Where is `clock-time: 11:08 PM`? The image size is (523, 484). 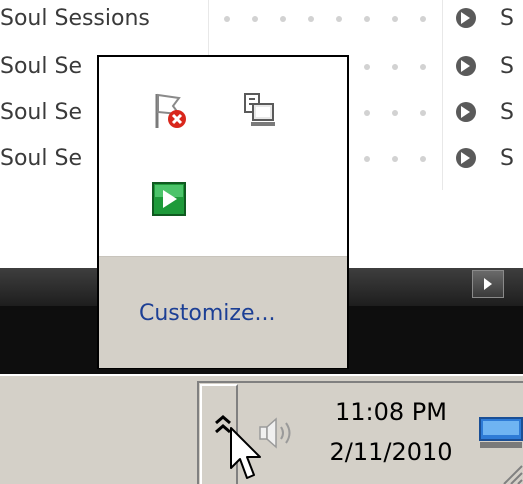
clock-time: 11:08 PM is located at coordinates (391, 412).